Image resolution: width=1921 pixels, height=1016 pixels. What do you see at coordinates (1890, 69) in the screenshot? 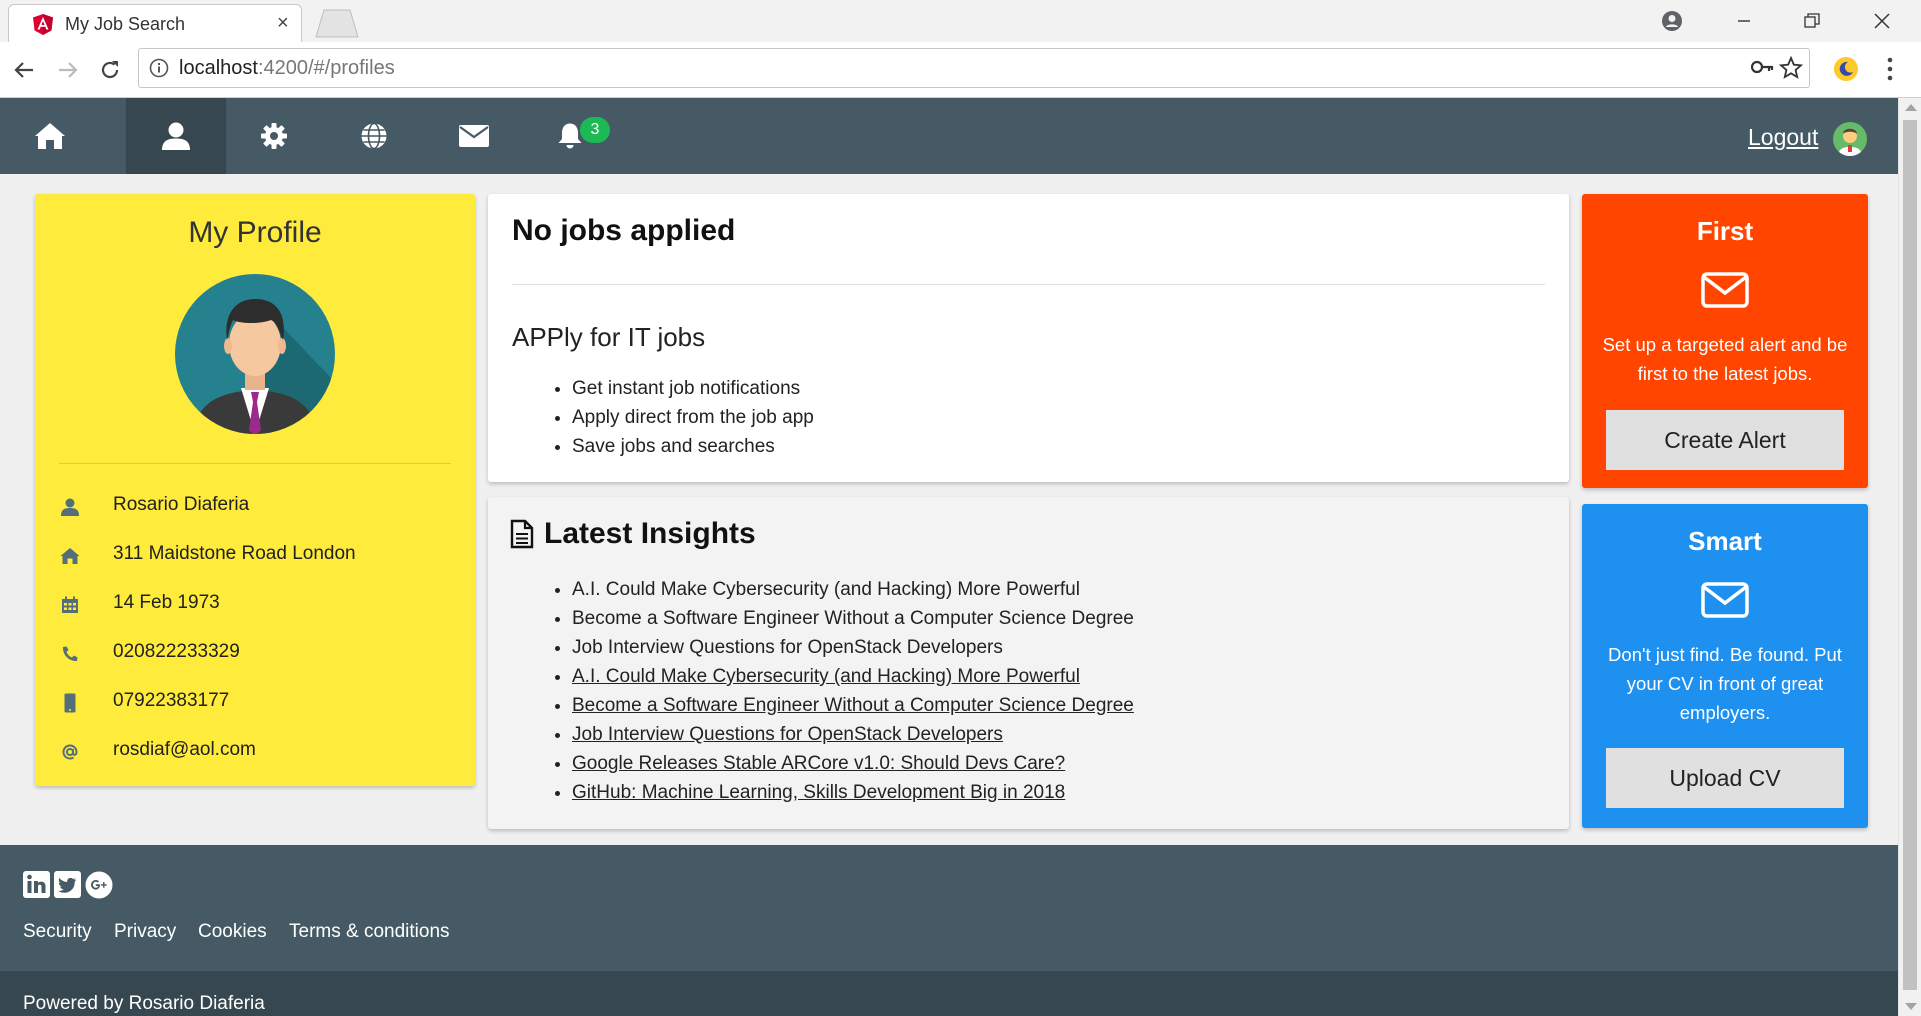
I see `browser-menu-icon` at bounding box center [1890, 69].